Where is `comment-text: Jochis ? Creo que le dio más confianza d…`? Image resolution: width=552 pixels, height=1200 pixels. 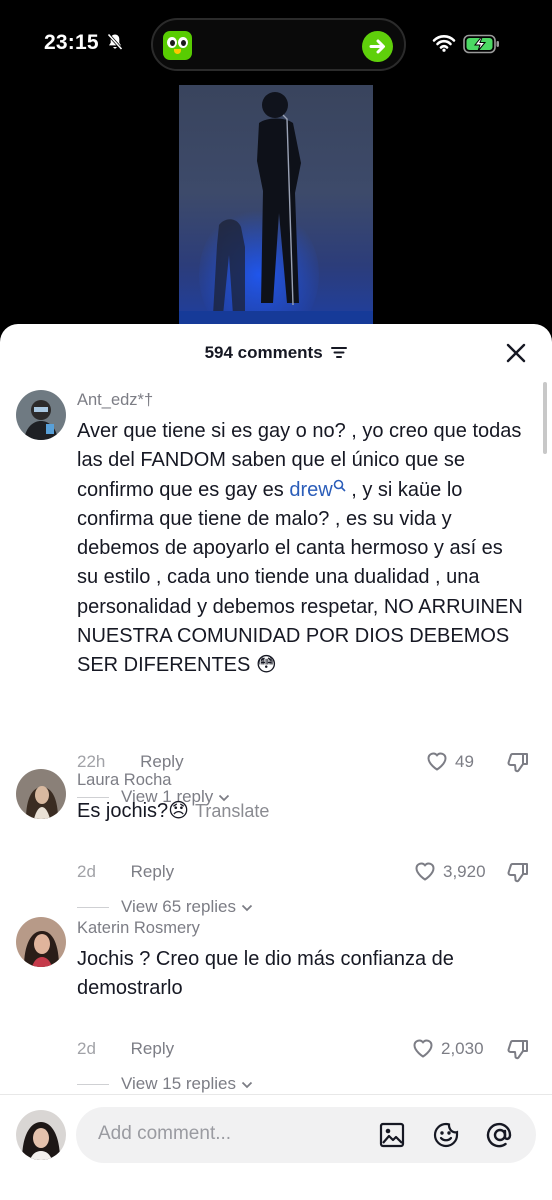
comment-text: Jochis ? Creo que le dio más confianza d… is located at coordinates (265, 974).